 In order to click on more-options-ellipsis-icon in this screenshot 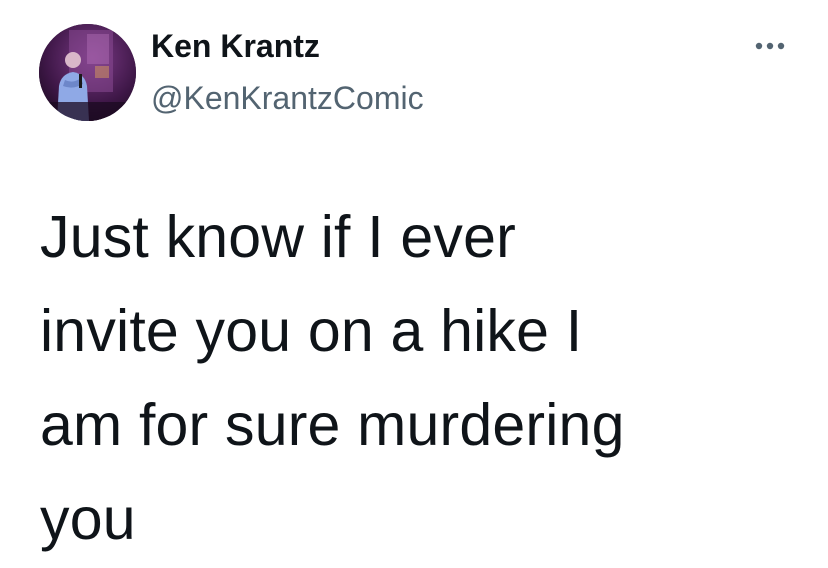, I will do `click(770, 46)`.